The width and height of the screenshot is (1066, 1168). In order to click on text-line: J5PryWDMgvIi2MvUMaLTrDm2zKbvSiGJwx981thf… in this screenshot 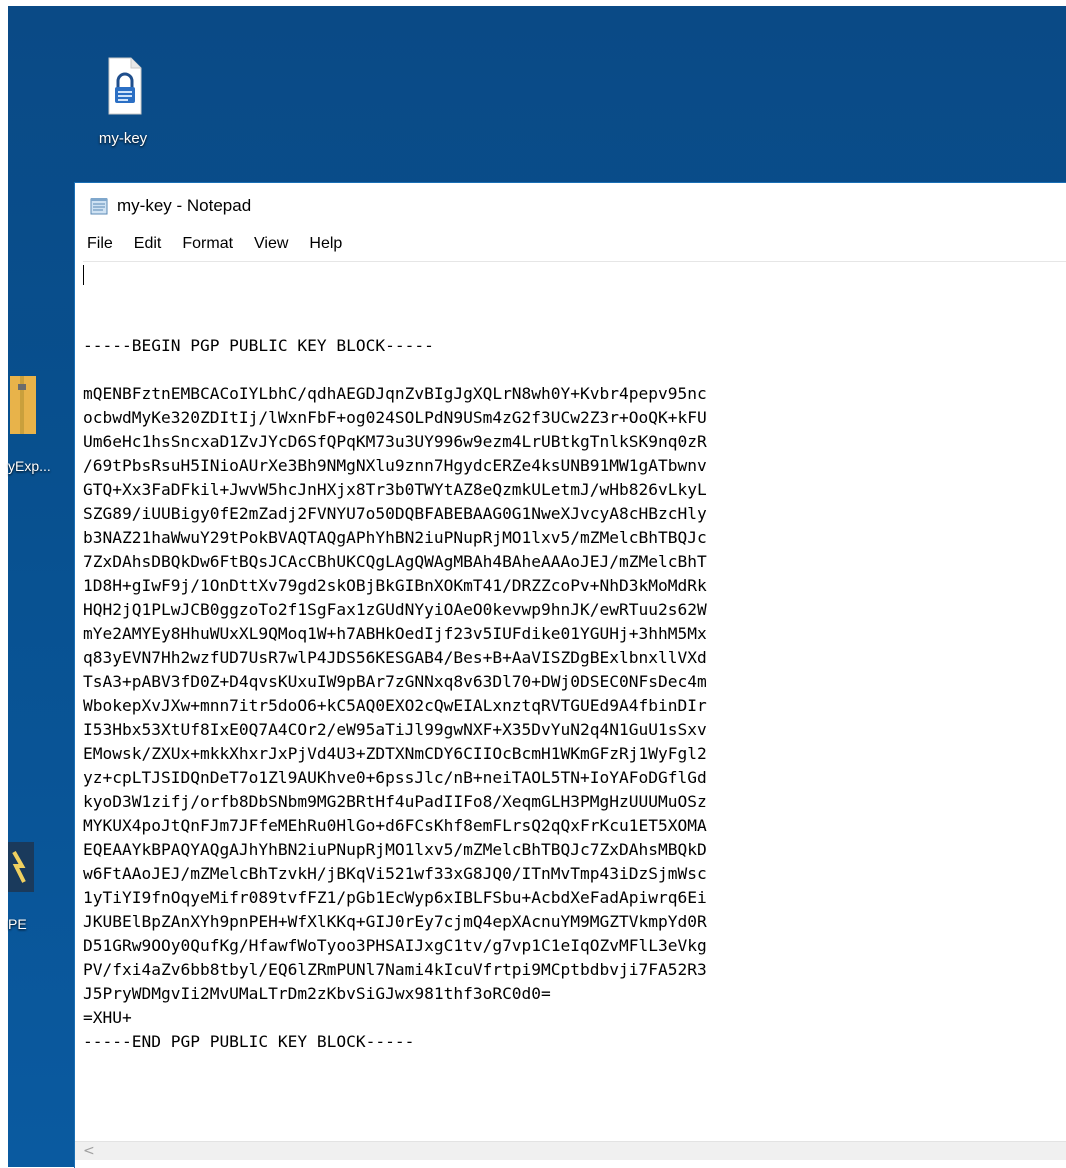, I will do `click(317, 993)`.